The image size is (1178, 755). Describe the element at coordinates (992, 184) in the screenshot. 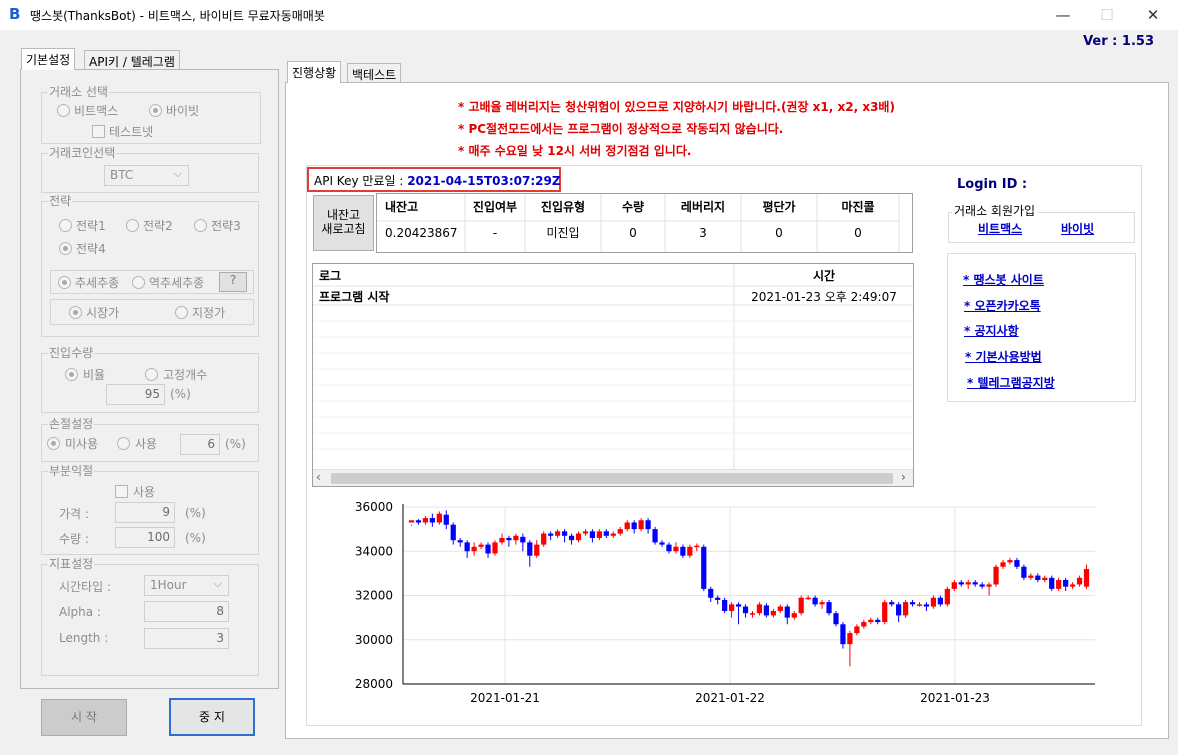

I see `login-id-label: Login ID :` at that location.